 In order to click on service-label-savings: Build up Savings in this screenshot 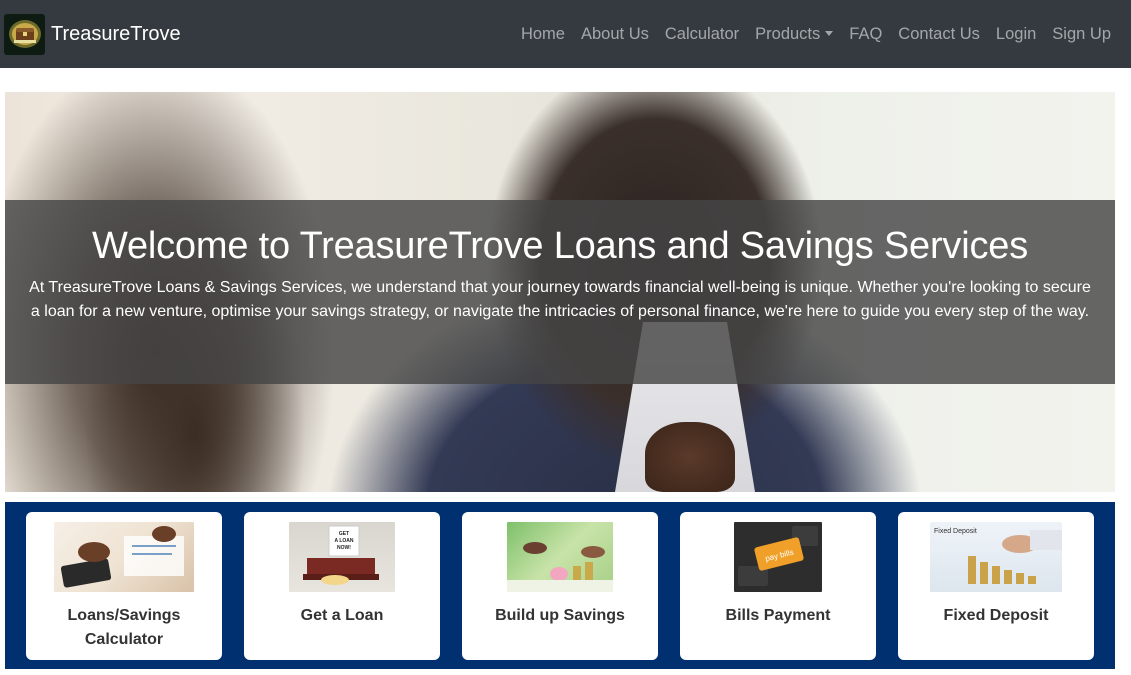, I will do `click(560, 615)`.